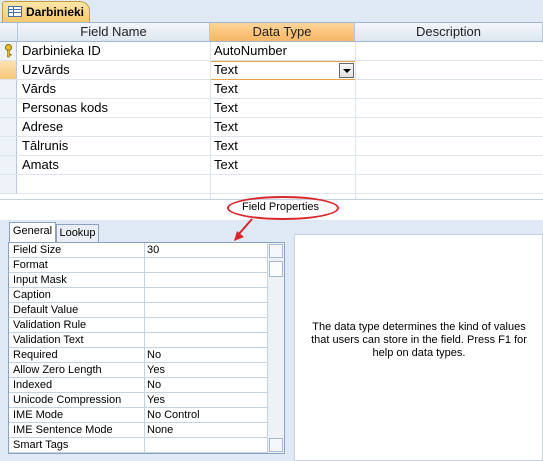 The width and height of the screenshot is (543, 461). What do you see at coordinates (38, 415) in the screenshot?
I see `property-name: IME Mode` at bounding box center [38, 415].